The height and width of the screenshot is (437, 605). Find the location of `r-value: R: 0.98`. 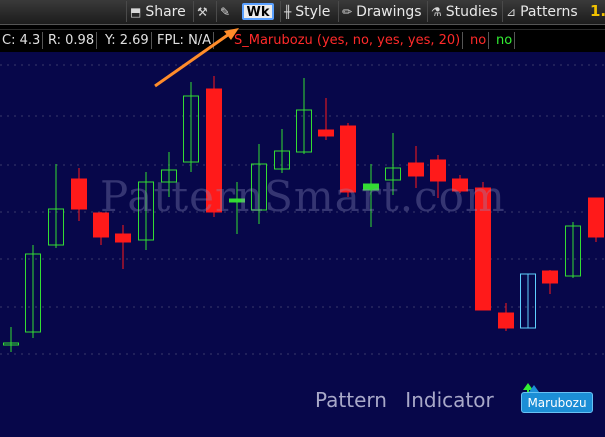

r-value: R: 0.98 is located at coordinates (72, 40).